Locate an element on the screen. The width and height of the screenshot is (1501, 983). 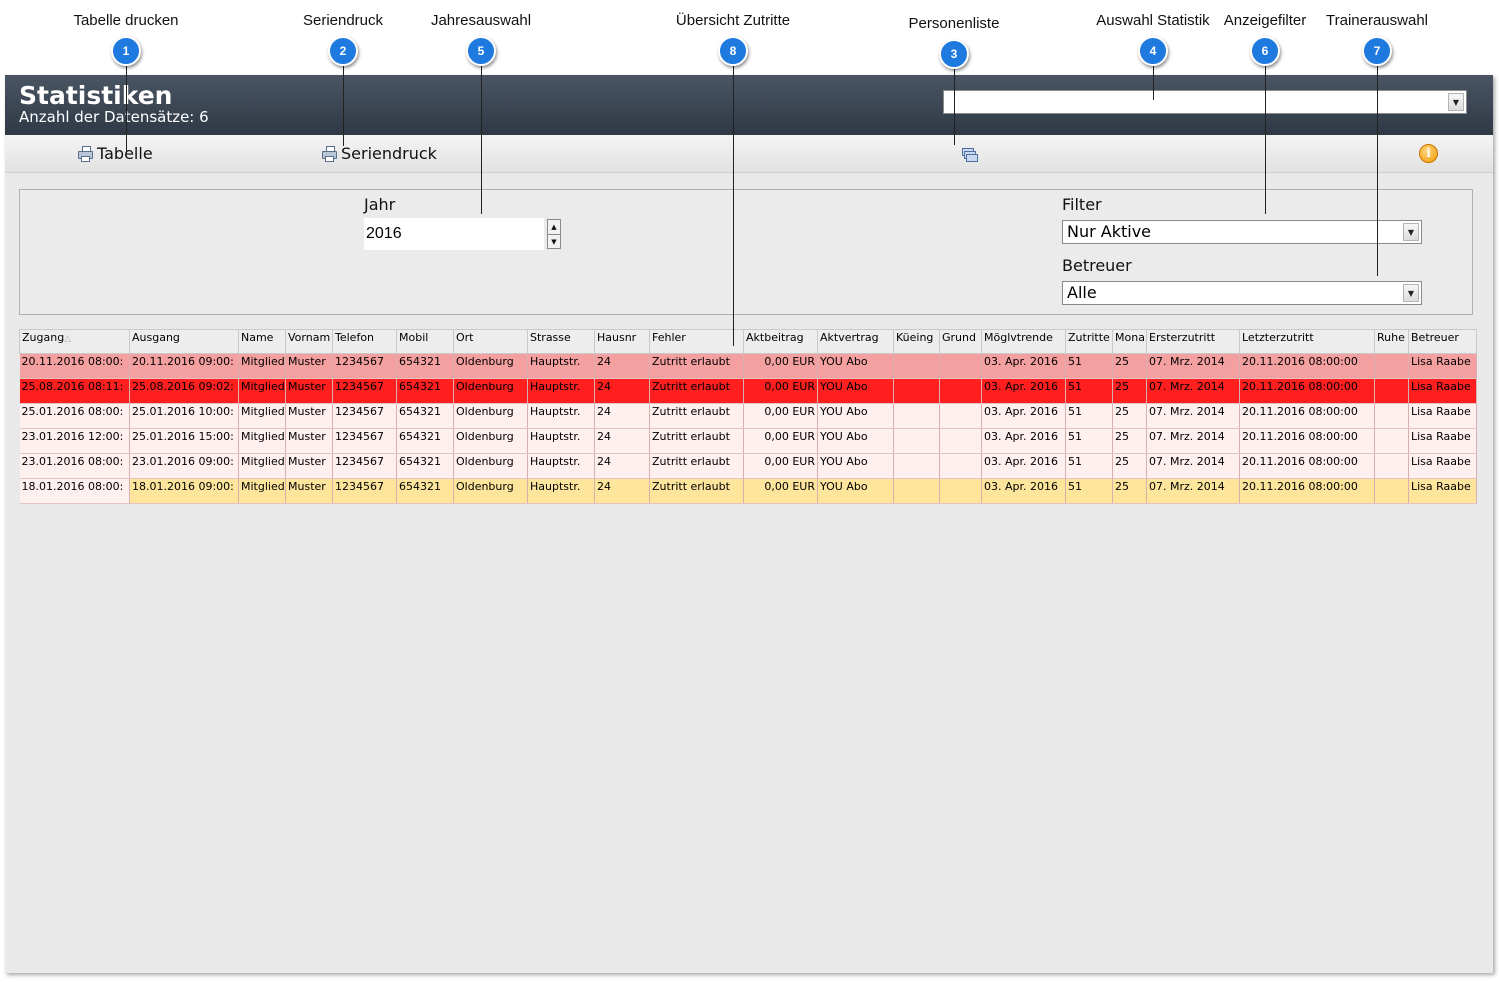
column-header-label: Ort is located at coordinates (465, 337).